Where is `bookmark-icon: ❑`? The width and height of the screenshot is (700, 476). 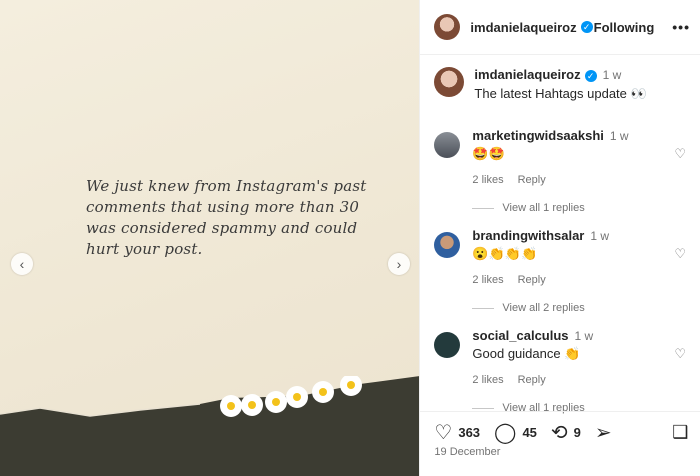 bookmark-icon: ❑ is located at coordinates (680, 432).